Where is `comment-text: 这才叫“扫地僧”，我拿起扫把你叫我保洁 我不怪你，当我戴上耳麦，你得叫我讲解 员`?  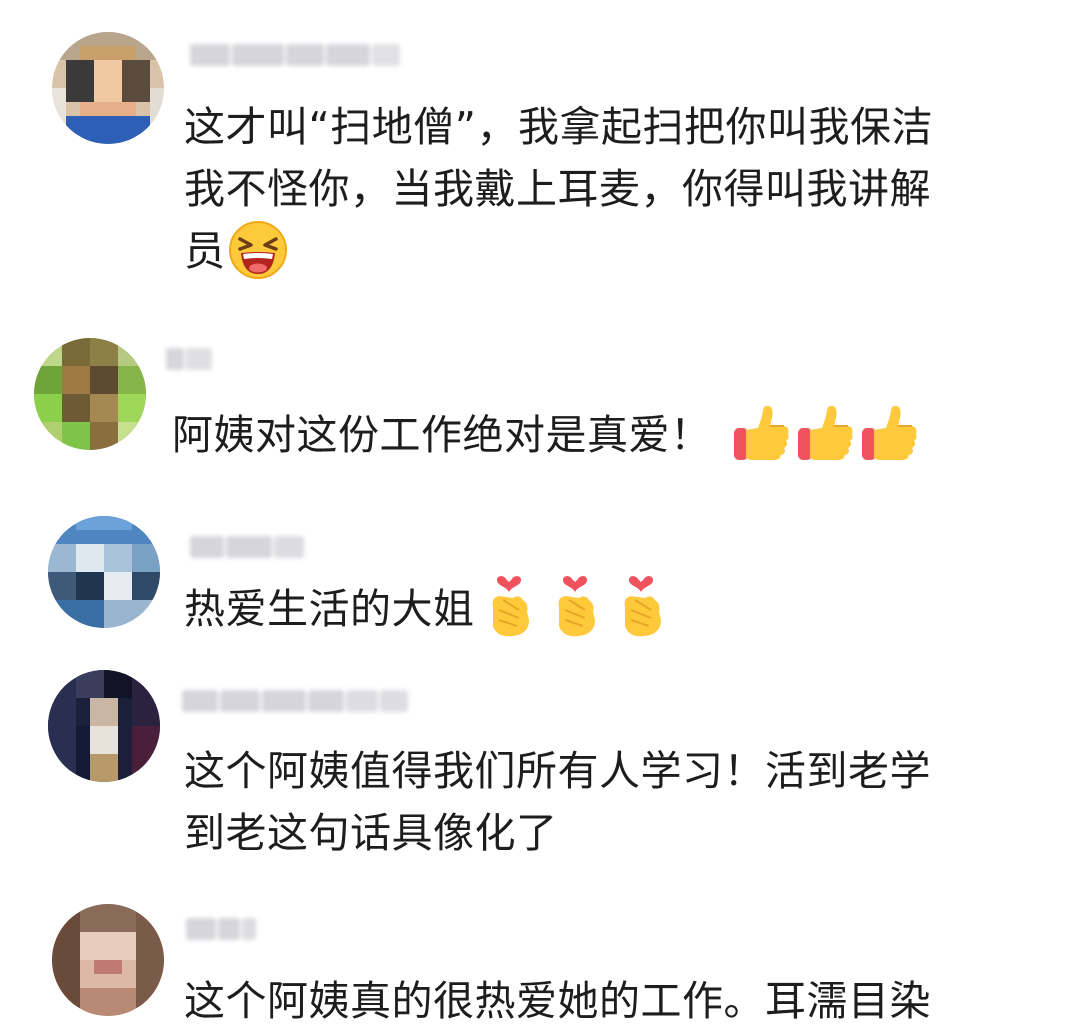 comment-text: 这才叫“扫地僧”，我拿起扫把你叫我保洁 我不怪你，当我戴上耳麦，你得叫我讲解 员 is located at coordinates (558, 190).